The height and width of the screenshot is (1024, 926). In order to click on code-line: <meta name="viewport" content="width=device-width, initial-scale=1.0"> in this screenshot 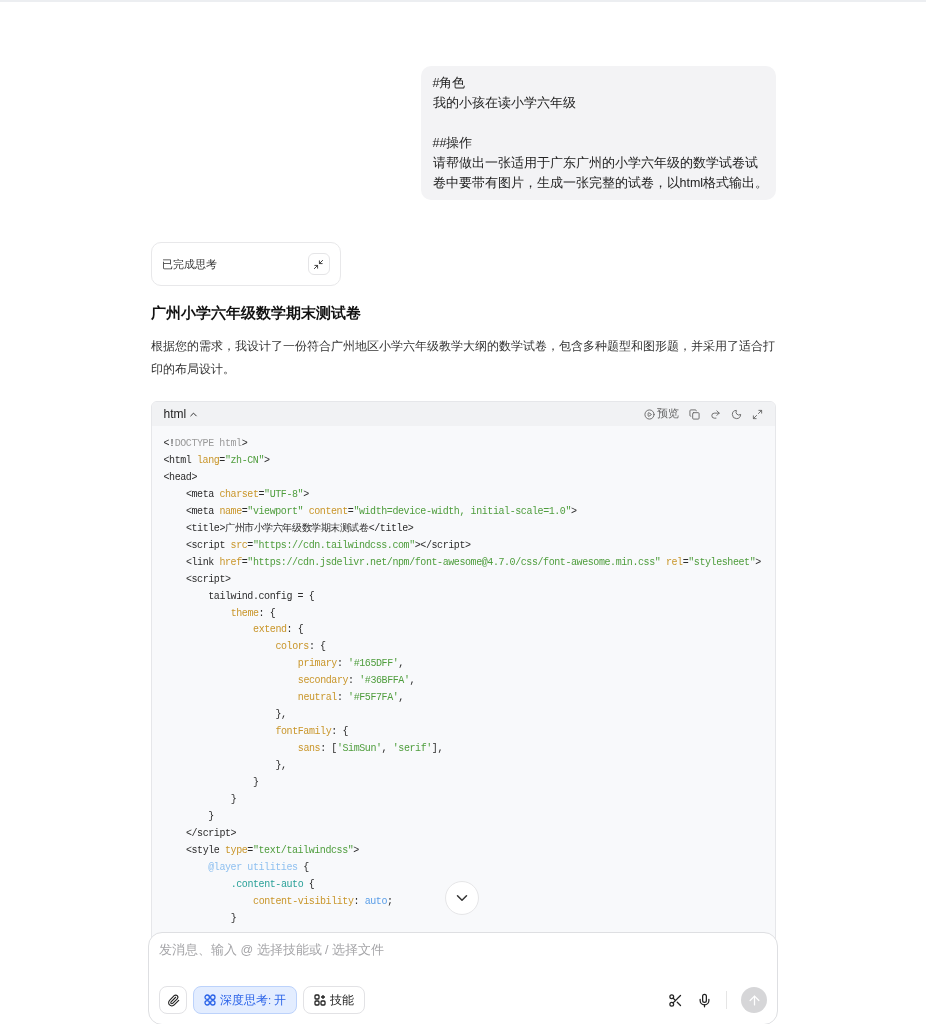, I will do `click(381, 511)`.